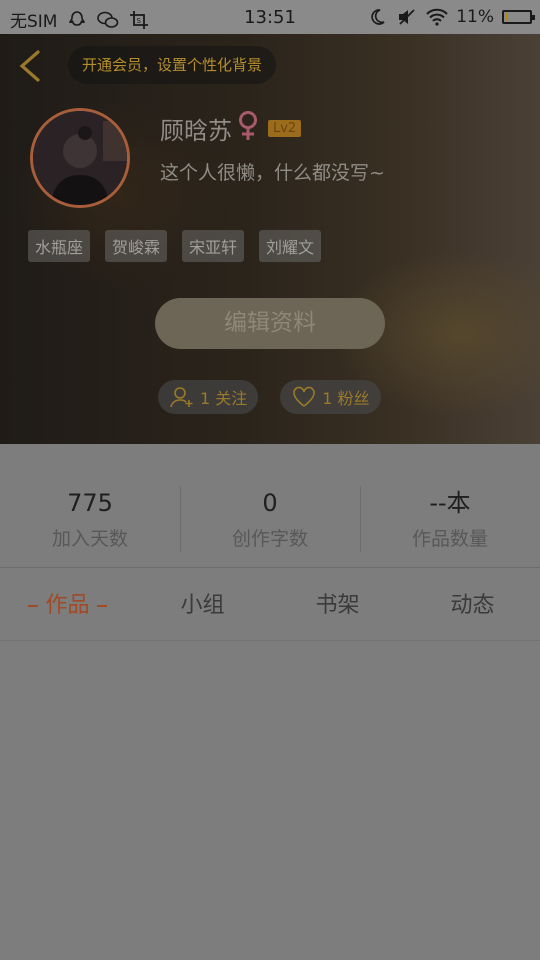  I want to click on tab-label: 书架, so click(337, 605).